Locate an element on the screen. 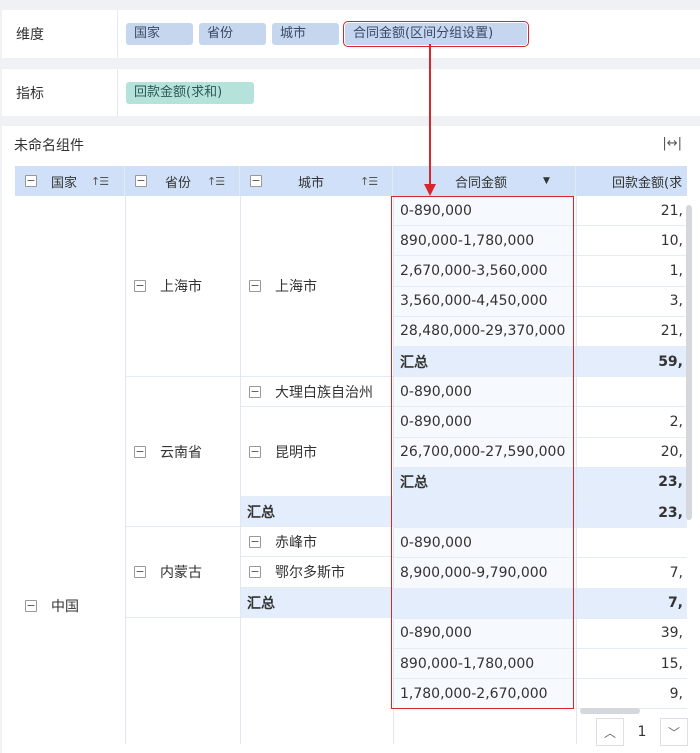  dimension-chips: 国家 省份 城市 合同金额(区间分组设置) is located at coordinates (323, 34).